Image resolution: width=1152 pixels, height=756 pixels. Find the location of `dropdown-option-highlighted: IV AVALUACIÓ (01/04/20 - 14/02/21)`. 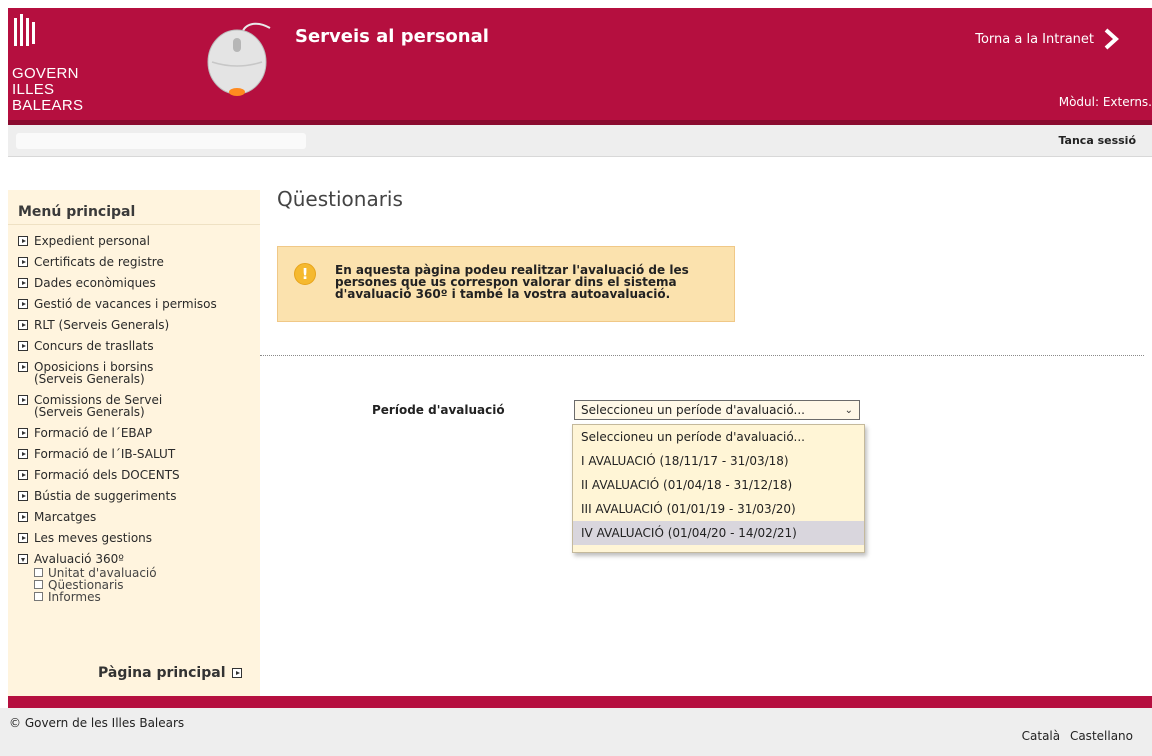

dropdown-option-highlighted: IV AVALUACIÓ (01/04/20 - 14/02/21) is located at coordinates (718, 533).